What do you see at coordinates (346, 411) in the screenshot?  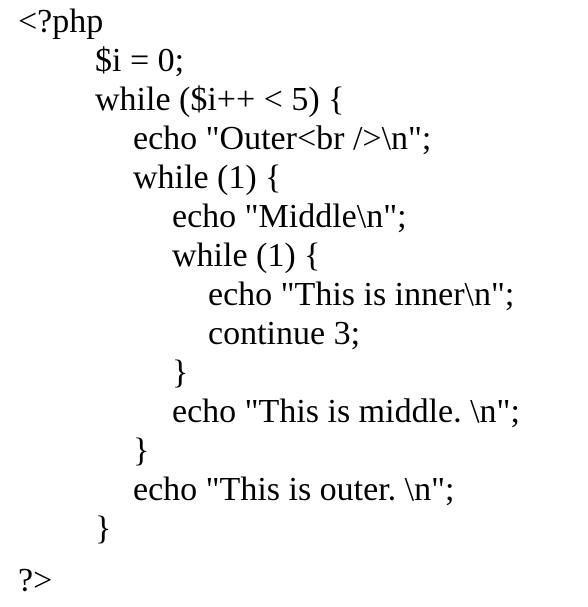 I see `code-line-echo-middle-end: echo "This is middle. \n";` at bounding box center [346, 411].